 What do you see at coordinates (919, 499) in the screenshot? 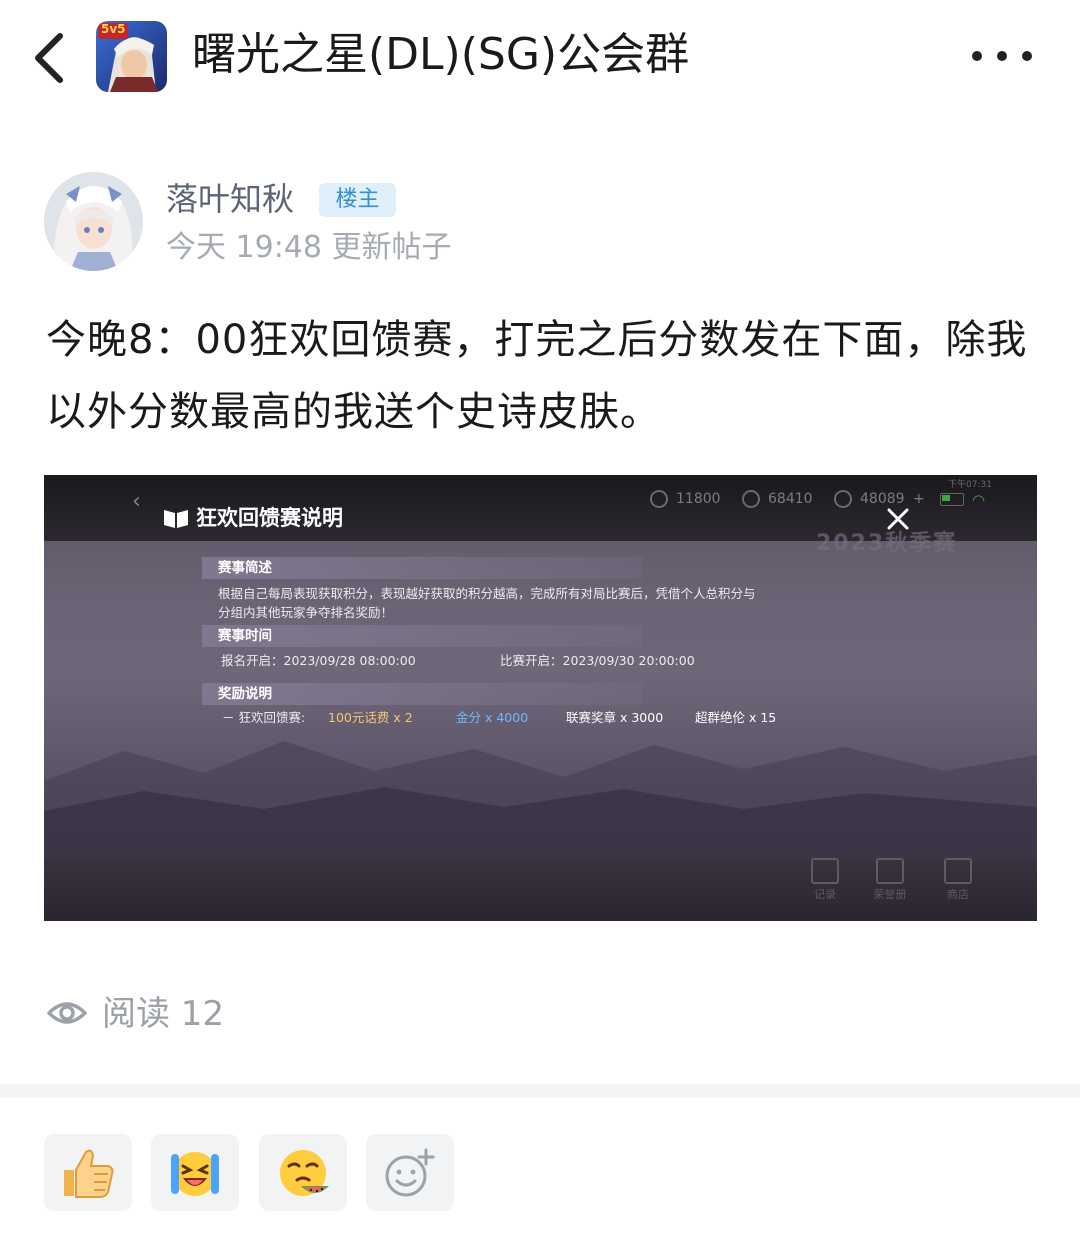
I see `plus-icon: +` at bounding box center [919, 499].